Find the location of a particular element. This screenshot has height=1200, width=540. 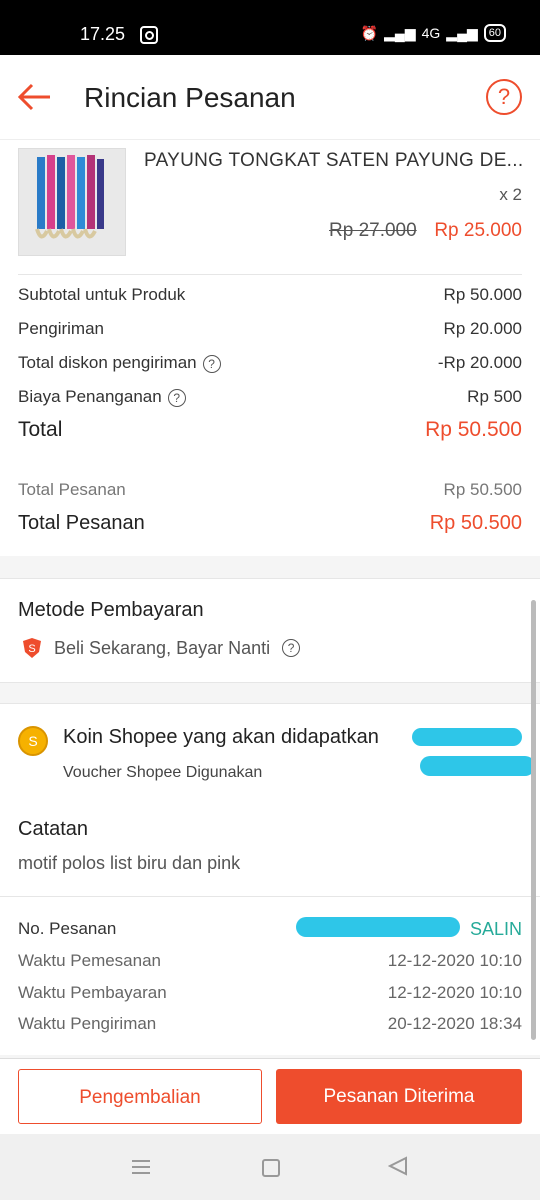

summary-label: Total diskon pengiriman is located at coordinates (107, 362).